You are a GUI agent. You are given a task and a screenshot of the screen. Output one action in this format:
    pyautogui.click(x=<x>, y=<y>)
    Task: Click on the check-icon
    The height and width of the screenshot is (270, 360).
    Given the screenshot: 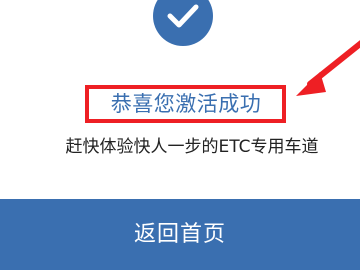 What is the action you would take?
    pyautogui.click(x=183, y=16)
    